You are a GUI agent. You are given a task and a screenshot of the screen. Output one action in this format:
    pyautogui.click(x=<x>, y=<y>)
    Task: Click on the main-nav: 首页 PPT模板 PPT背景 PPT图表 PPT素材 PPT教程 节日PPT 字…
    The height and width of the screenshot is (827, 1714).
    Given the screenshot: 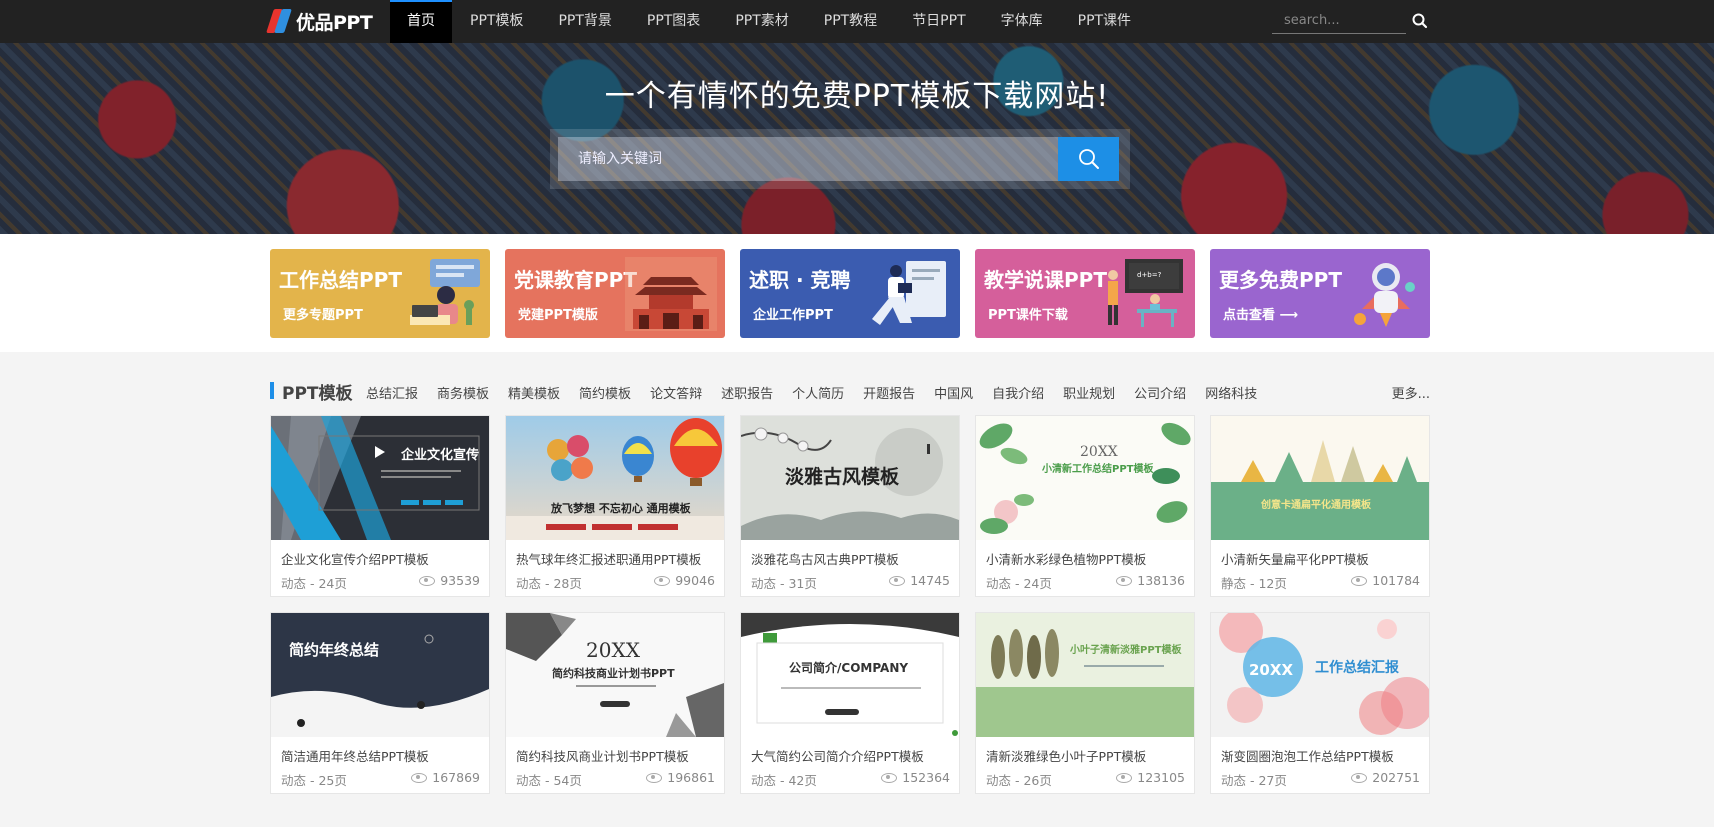 What is the action you would take?
    pyautogui.click(x=769, y=21)
    